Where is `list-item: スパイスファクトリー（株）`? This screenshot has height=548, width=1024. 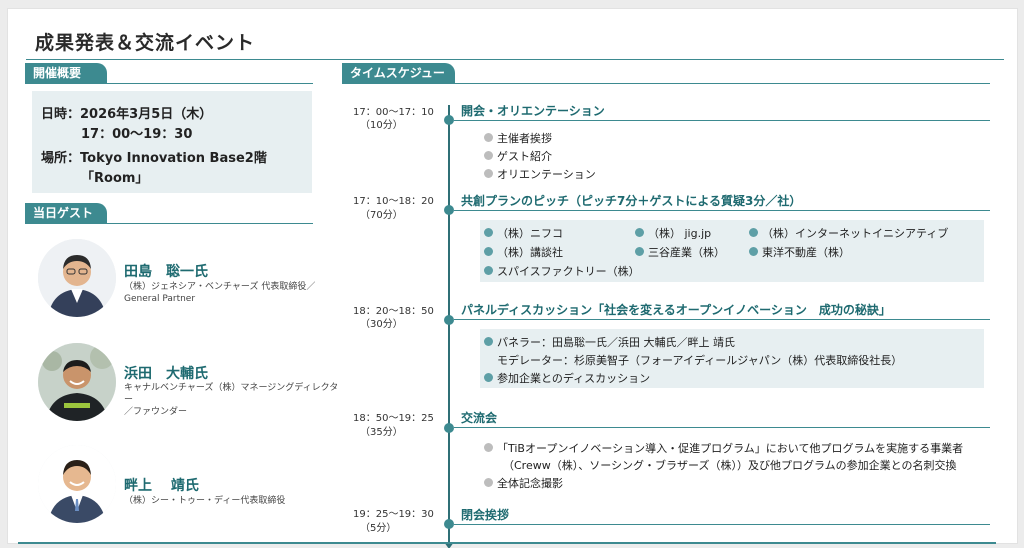
list-item: スパイスファクトリー（株） is located at coordinates (562, 271).